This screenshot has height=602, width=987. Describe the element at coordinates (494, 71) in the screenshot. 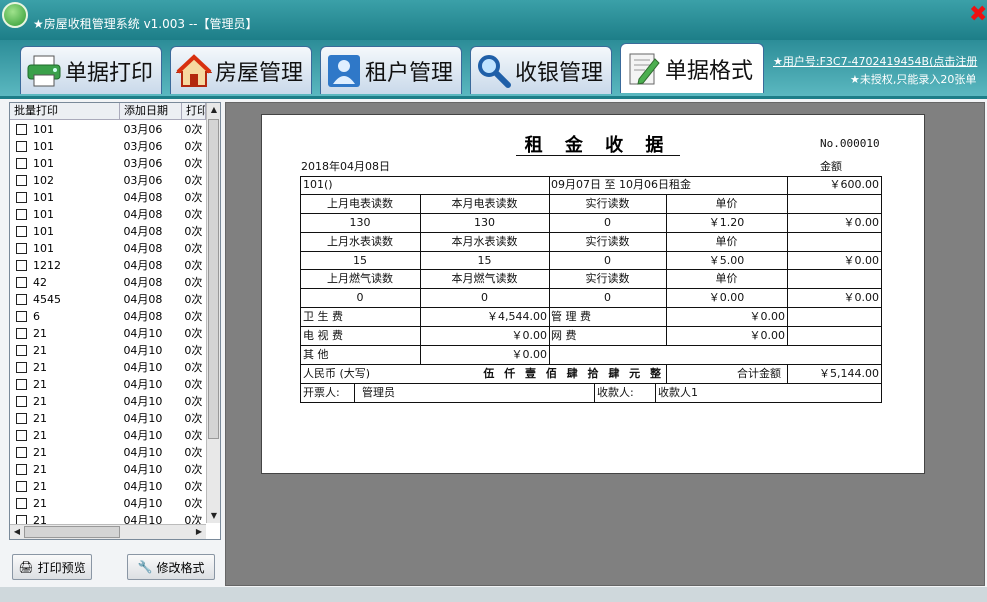

I see `magnifier-icon` at that location.